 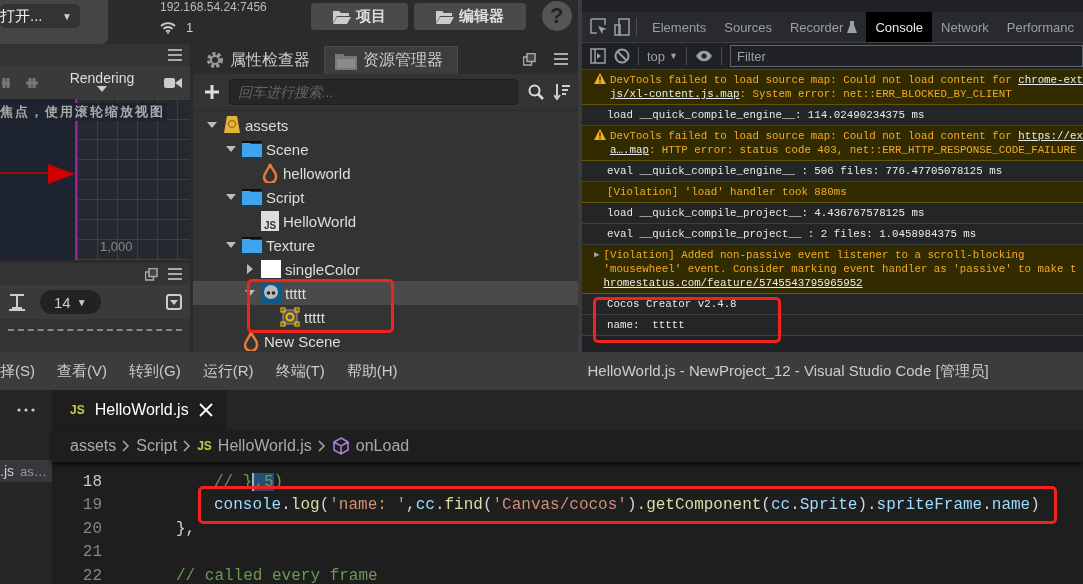 What do you see at coordinates (385, 245) in the screenshot?
I see `tree-item: Texture` at bounding box center [385, 245].